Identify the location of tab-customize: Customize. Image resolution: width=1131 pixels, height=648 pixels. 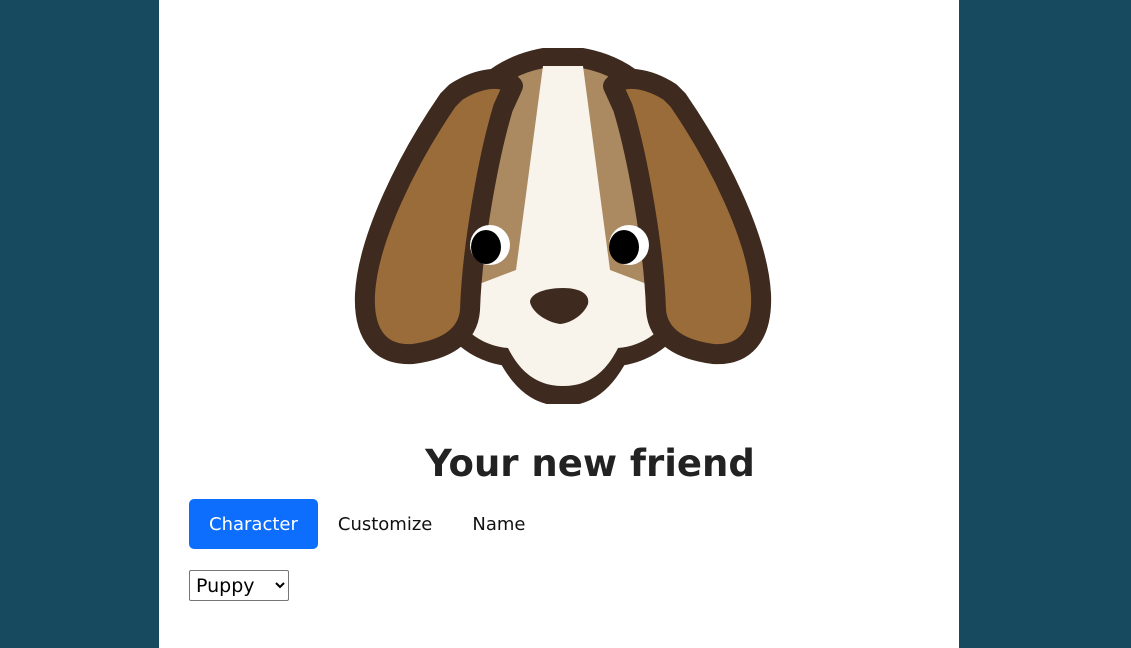
(385, 524).